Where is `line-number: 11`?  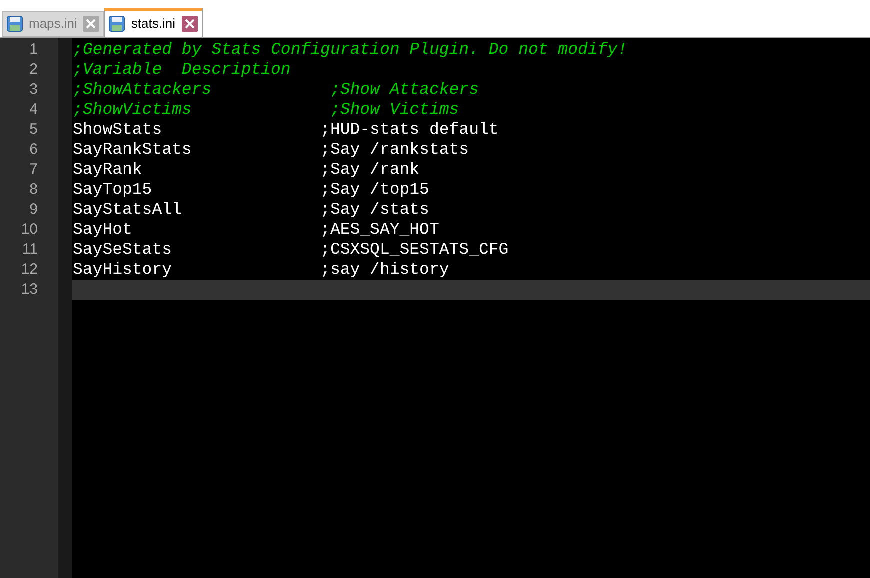 line-number: 11 is located at coordinates (30, 250).